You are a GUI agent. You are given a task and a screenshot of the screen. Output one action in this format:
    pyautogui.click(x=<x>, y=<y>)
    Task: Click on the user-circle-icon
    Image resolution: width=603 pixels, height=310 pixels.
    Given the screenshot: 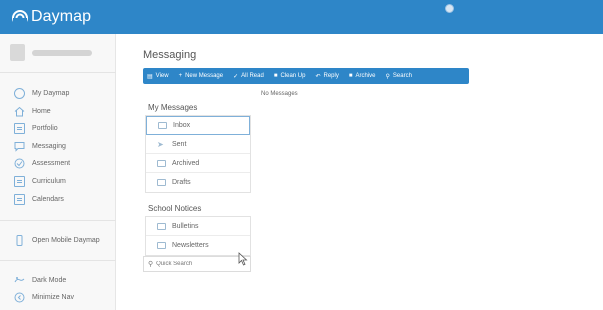 What is the action you would take?
    pyautogui.click(x=19, y=93)
    